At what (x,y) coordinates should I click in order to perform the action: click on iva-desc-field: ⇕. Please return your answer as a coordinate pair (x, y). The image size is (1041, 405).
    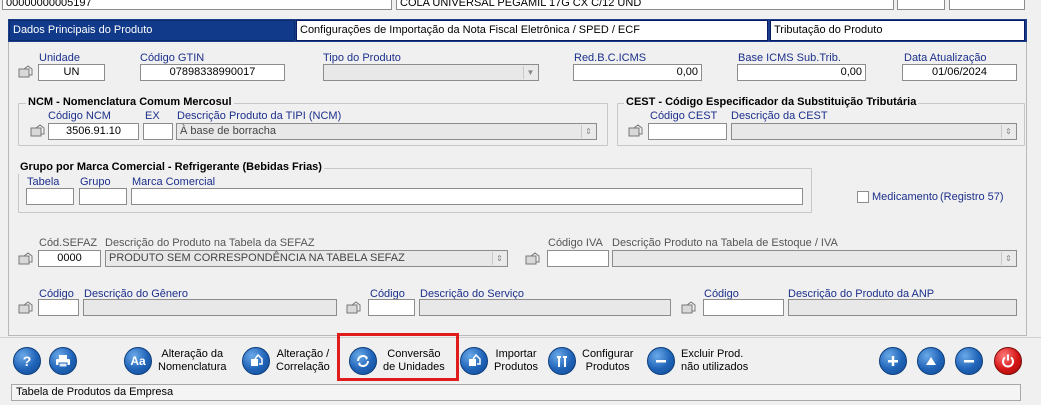
    Looking at the image, I should click on (814, 258).